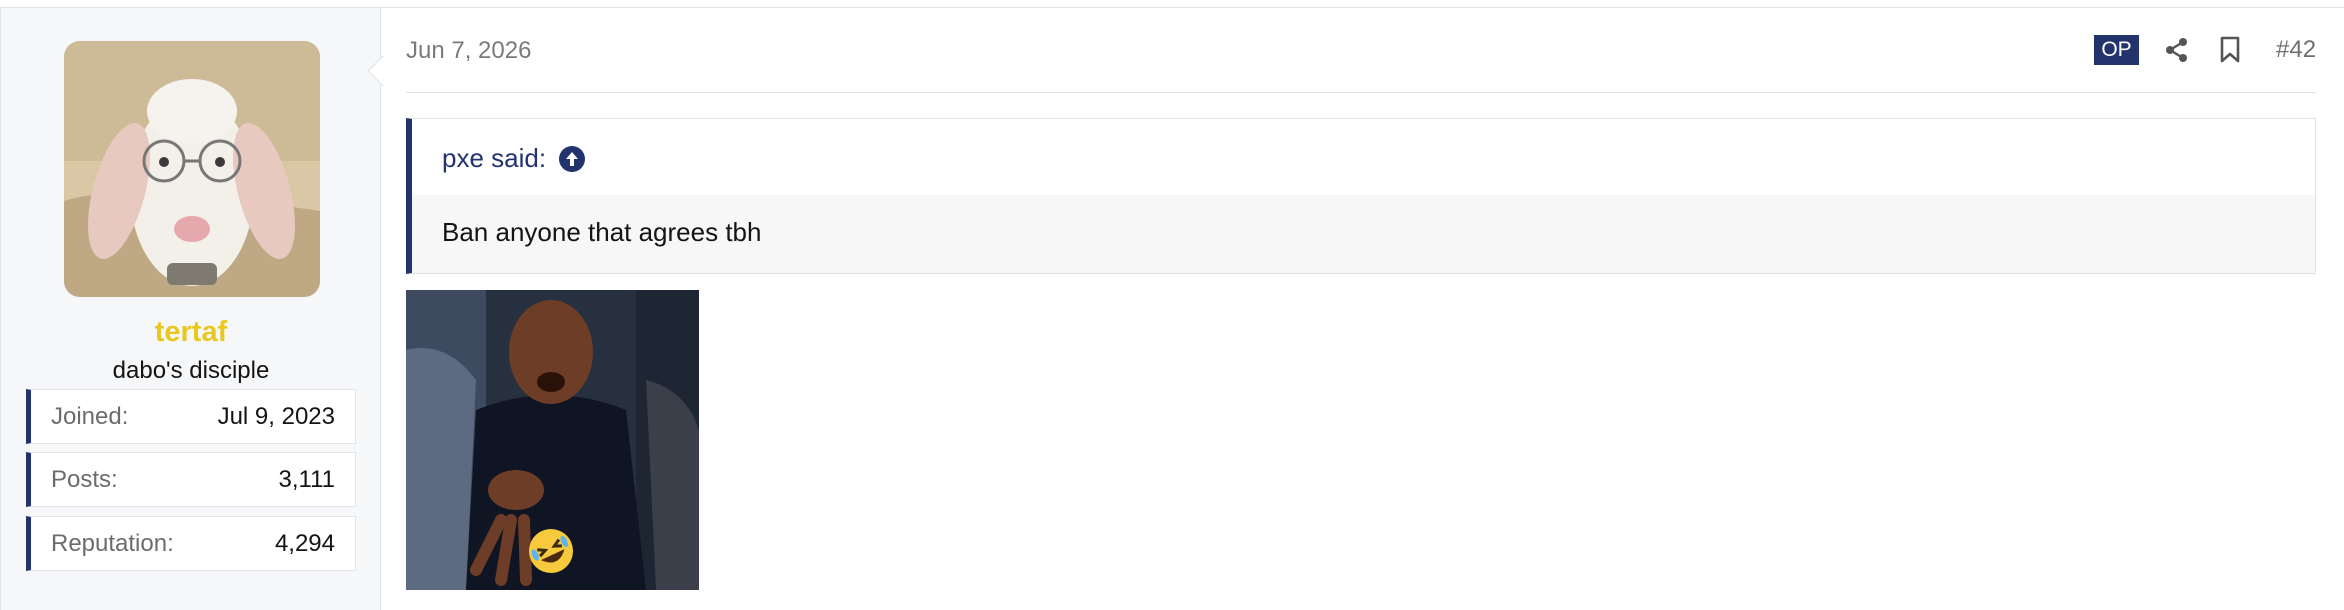 This screenshot has height=610, width=2344. I want to click on share-icon, so click(2177, 50).